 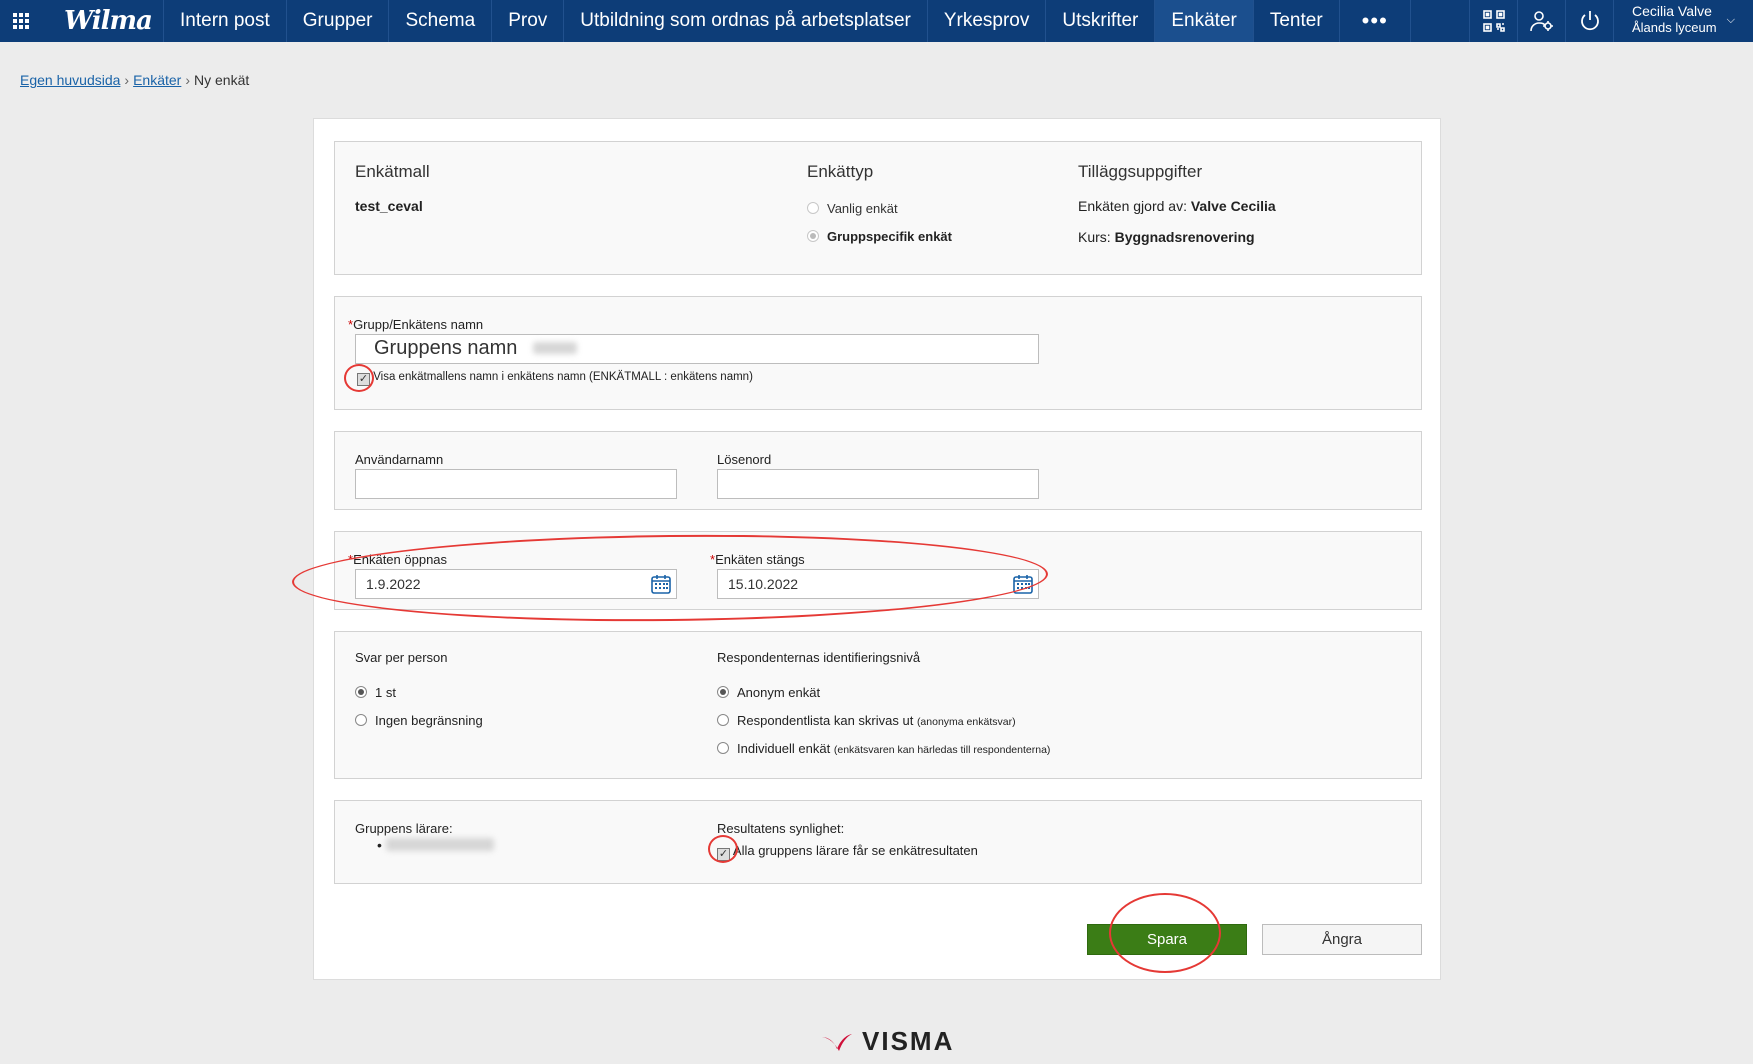 What do you see at coordinates (852, 208) in the screenshot?
I see `survey-type-option-regular: Vanlig enkät` at bounding box center [852, 208].